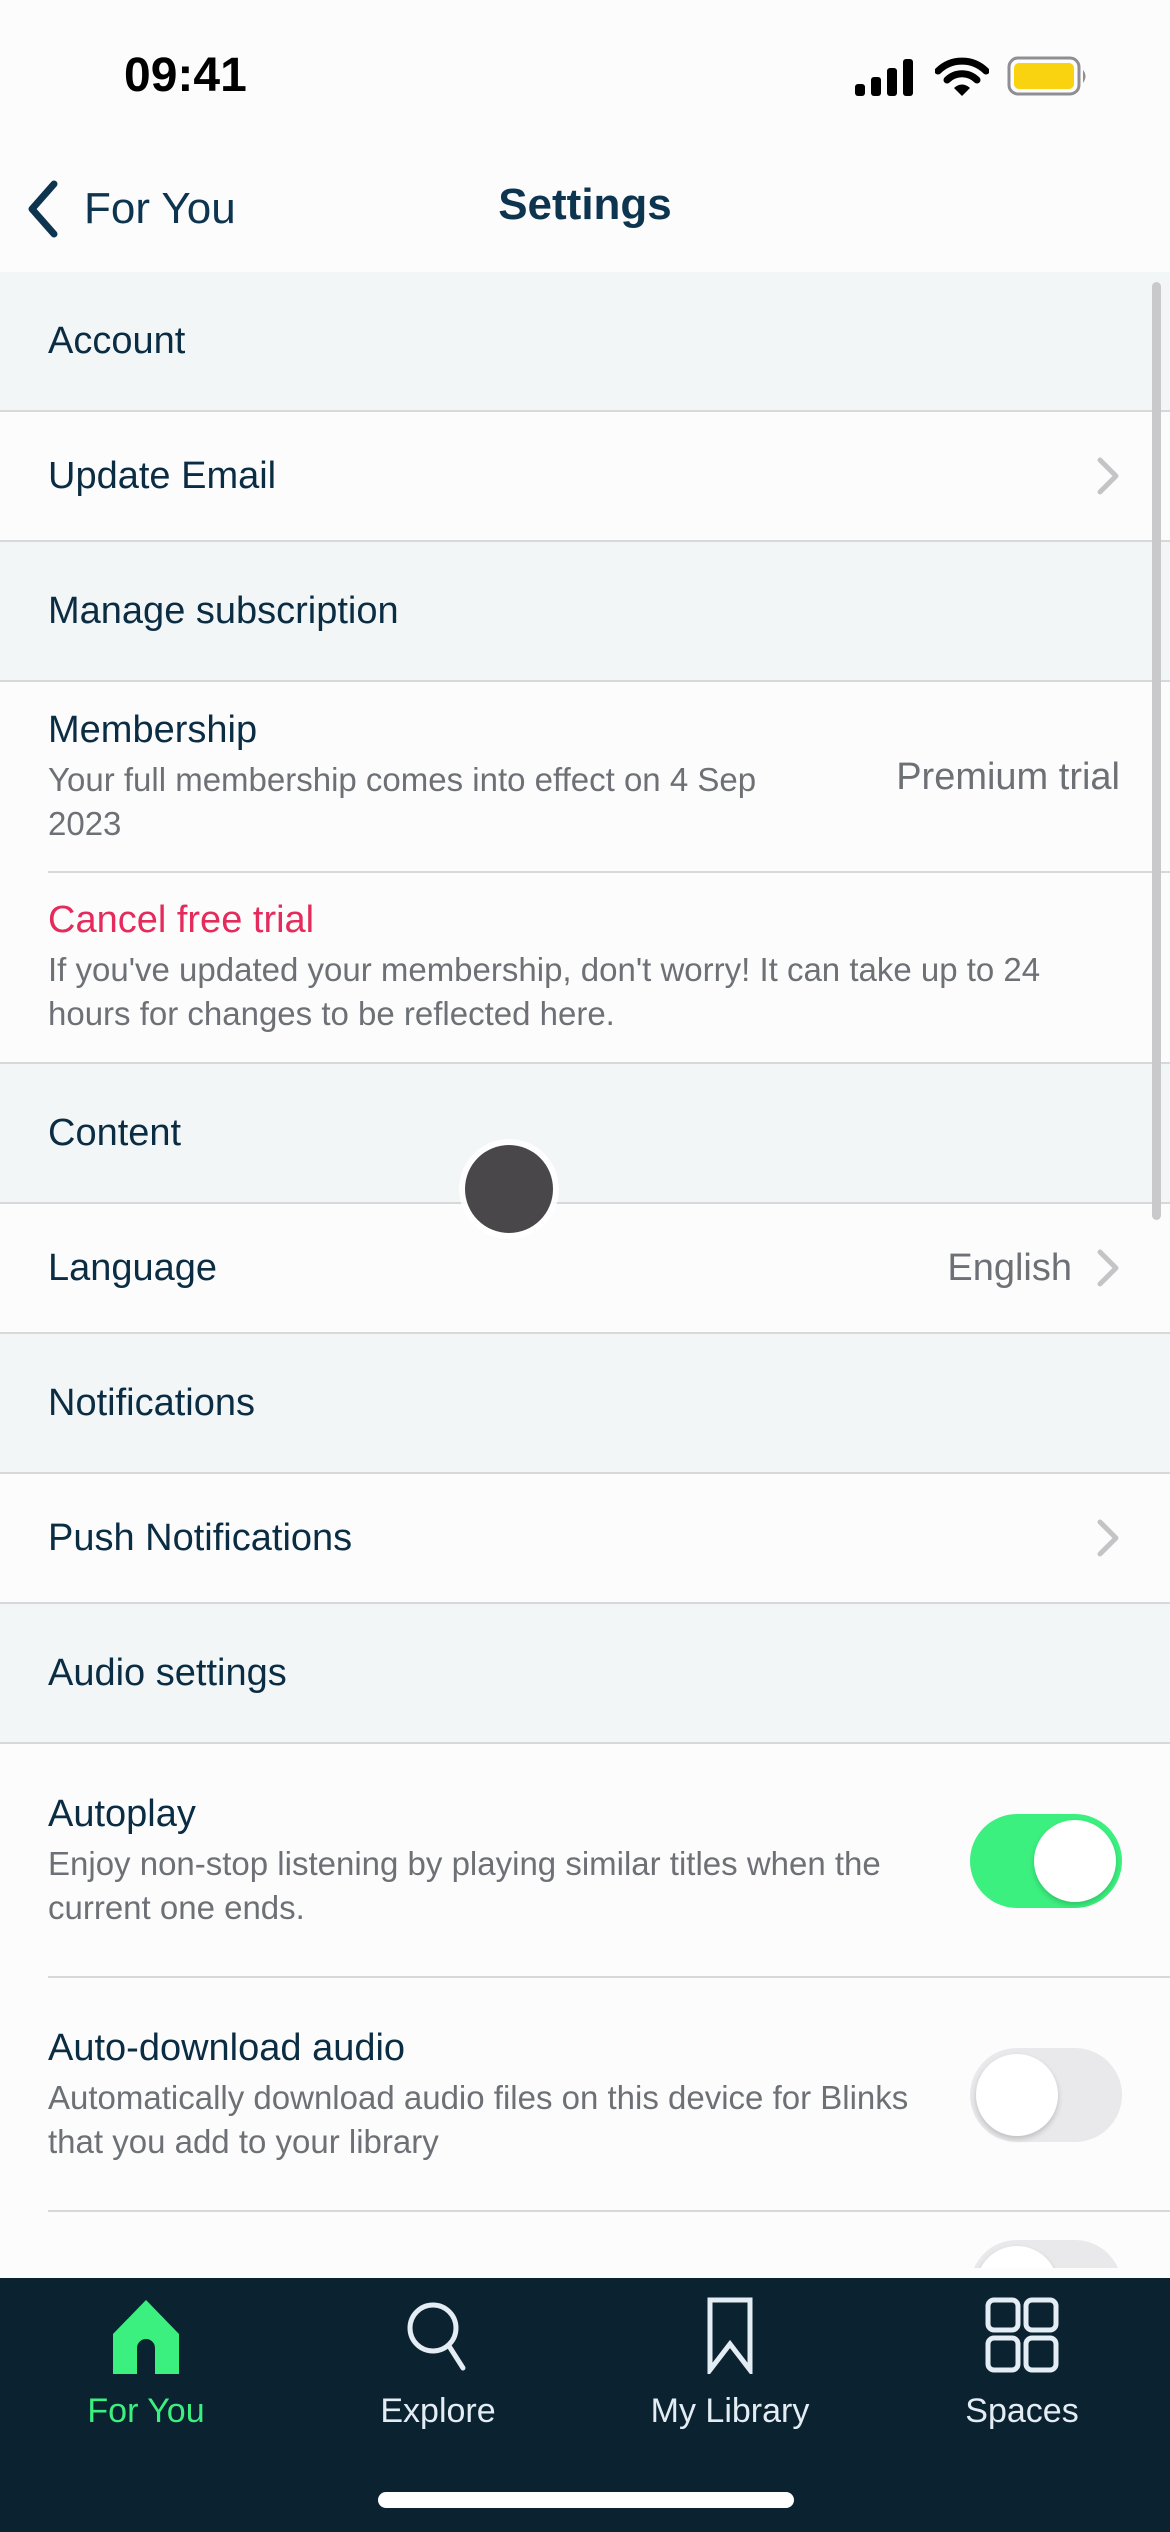 The width and height of the screenshot is (1170, 2532). What do you see at coordinates (153, 730) in the screenshot?
I see `row-title: Membership` at bounding box center [153, 730].